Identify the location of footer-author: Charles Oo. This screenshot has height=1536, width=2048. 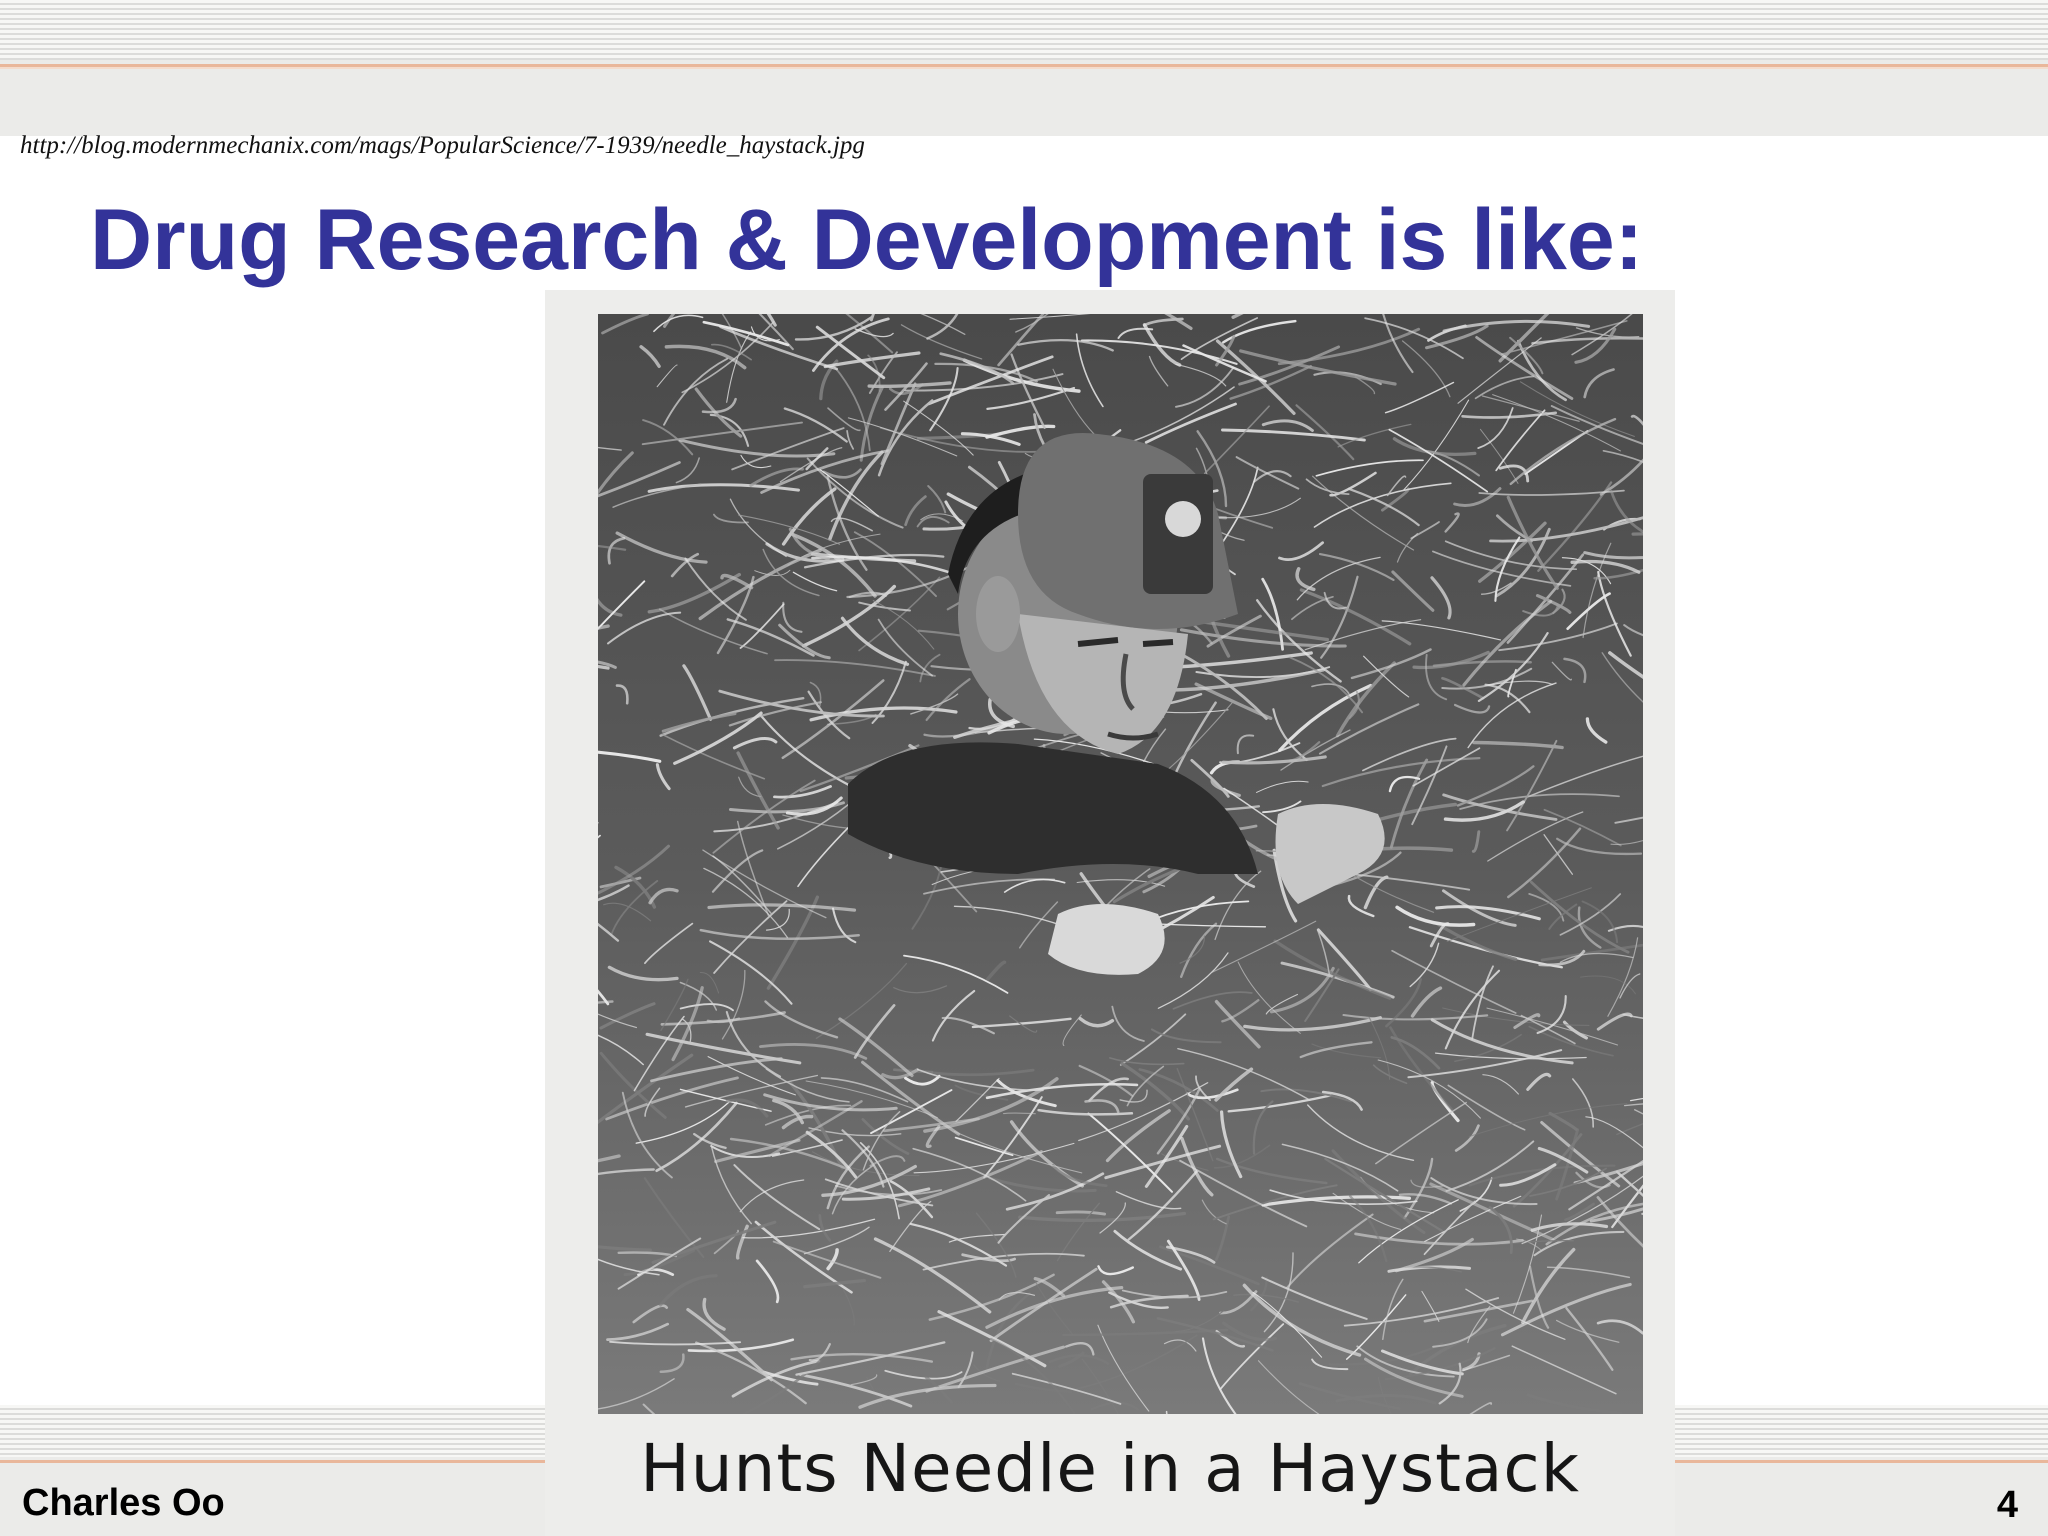
(123, 1503).